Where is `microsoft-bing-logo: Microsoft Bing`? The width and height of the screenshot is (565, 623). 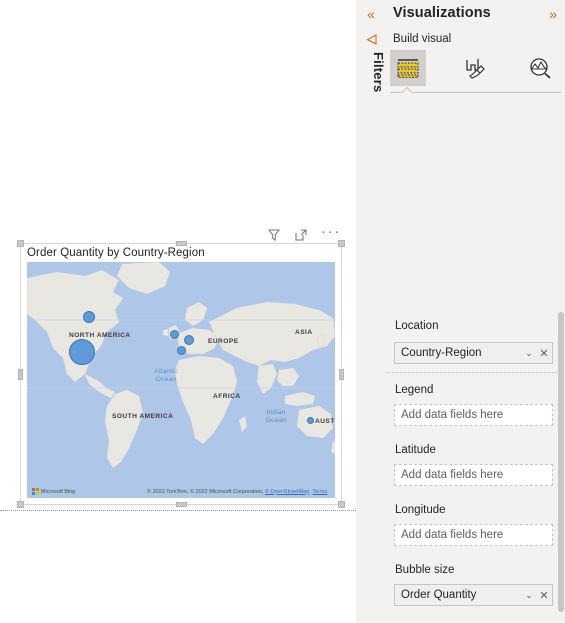
microsoft-bing-logo: Microsoft Bing is located at coordinates (53, 491).